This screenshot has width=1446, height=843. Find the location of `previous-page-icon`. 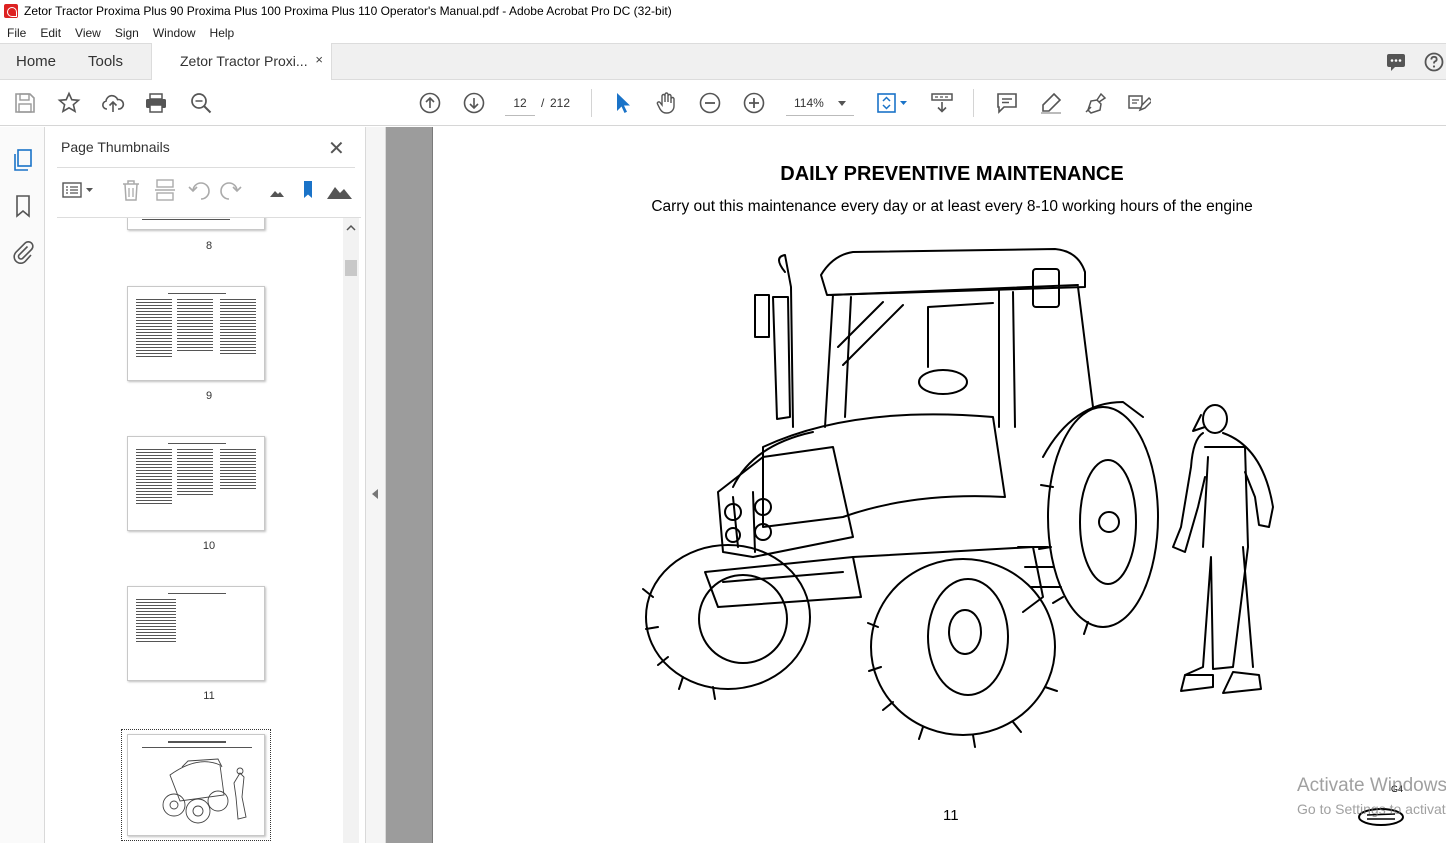

previous-page-icon is located at coordinates (430, 103).